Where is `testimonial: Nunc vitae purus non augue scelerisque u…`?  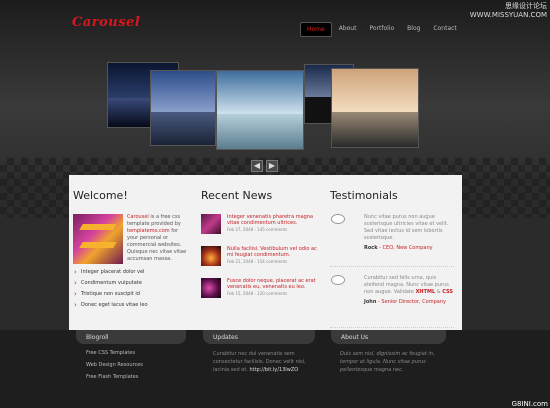 testimonial: Nunc vitae purus non augue scelerisque u… is located at coordinates (392, 238).